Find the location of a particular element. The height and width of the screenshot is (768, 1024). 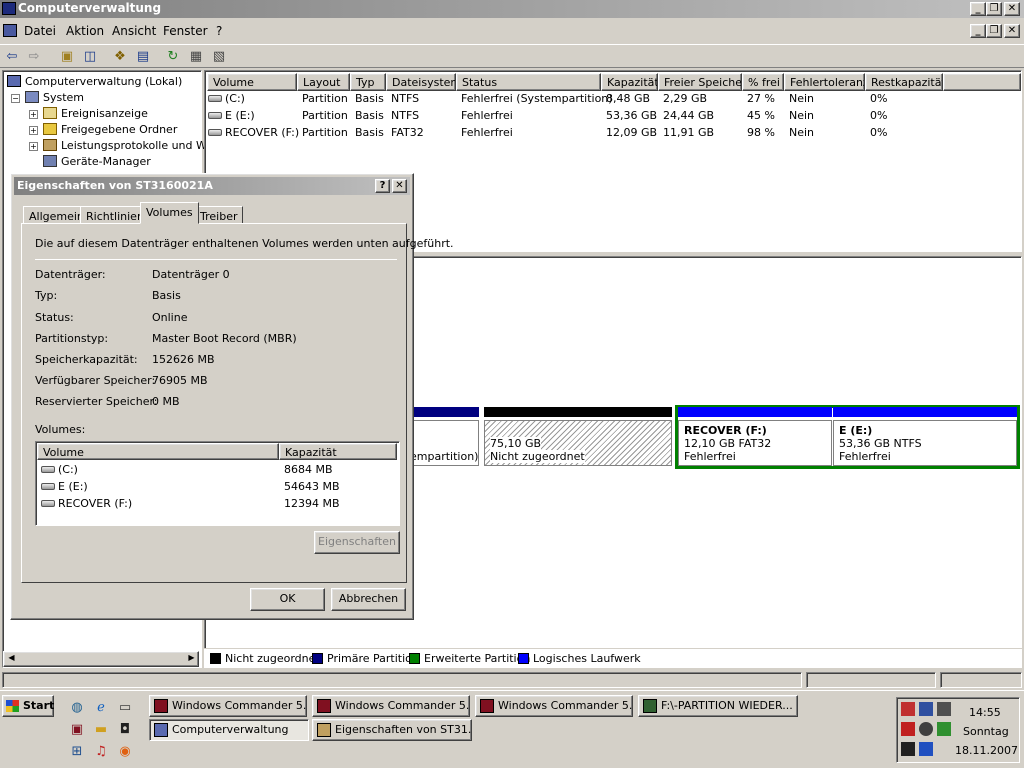

col-freier-speicher: Freier Speicher is located at coordinates (700, 82).